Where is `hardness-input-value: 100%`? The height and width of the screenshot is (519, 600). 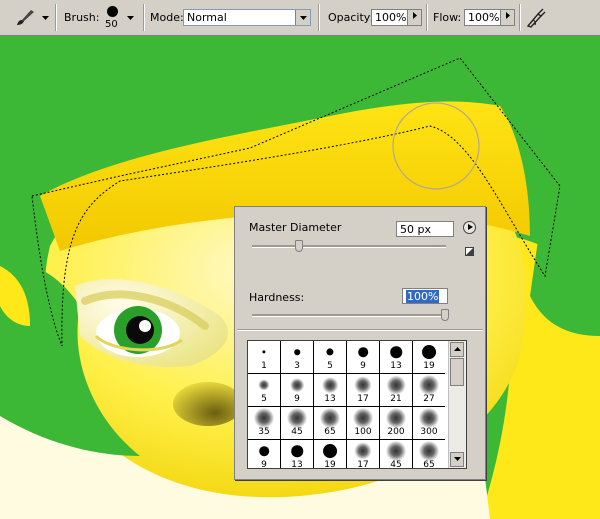 hardness-input-value: 100% is located at coordinates (423, 296).